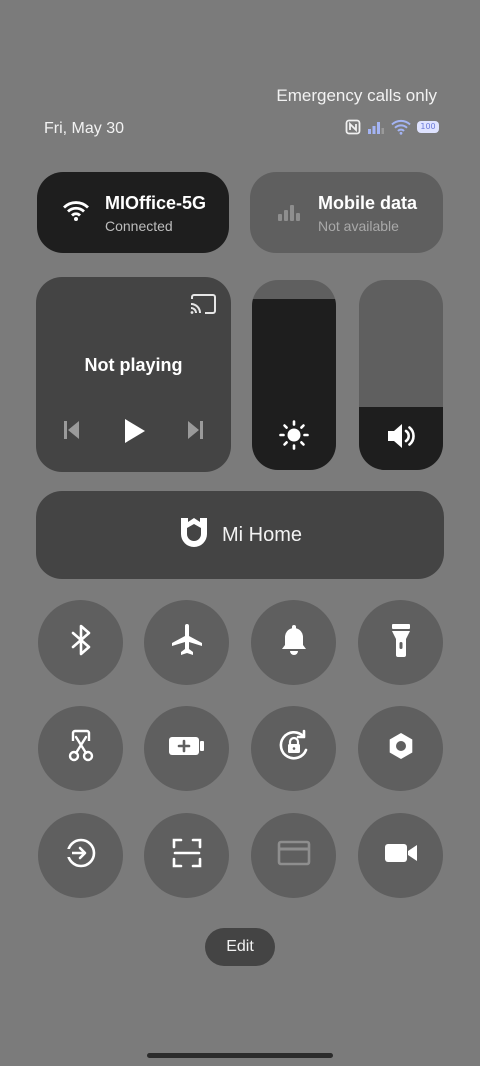 The width and height of the screenshot is (480, 1066). What do you see at coordinates (139, 226) in the screenshot?
I see `wifi-status: Connected` at bounding box center [139, 226].